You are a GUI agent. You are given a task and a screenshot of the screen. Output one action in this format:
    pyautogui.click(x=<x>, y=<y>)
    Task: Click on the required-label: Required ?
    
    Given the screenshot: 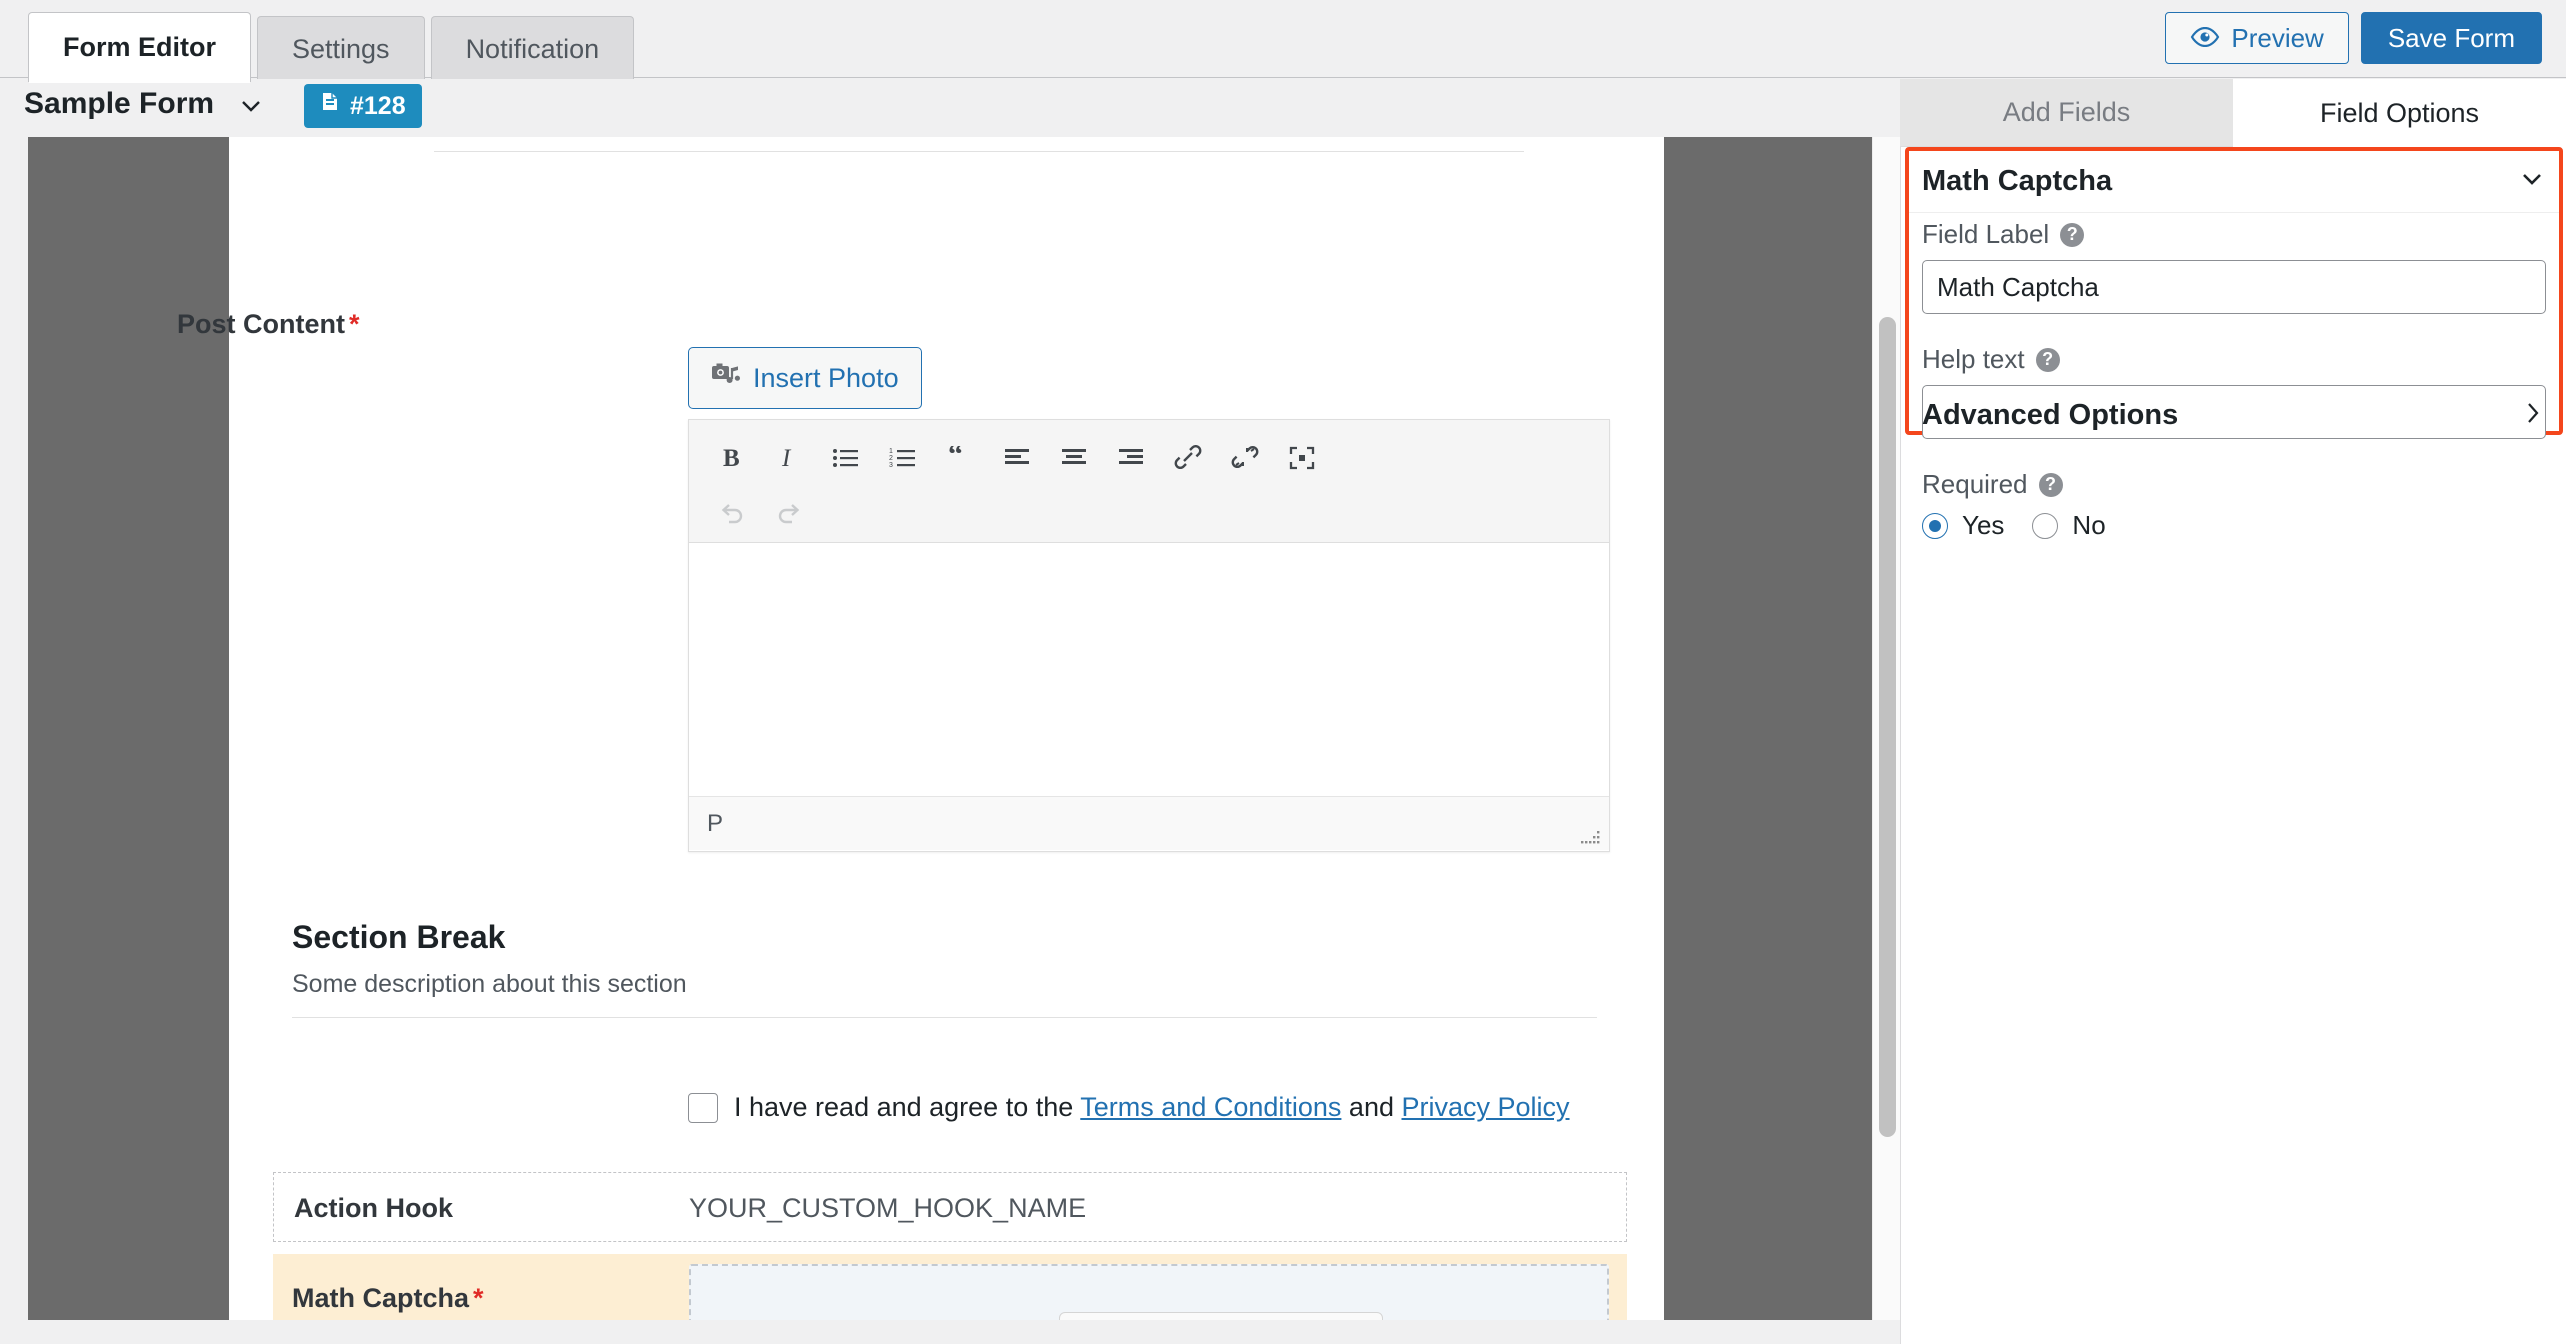 What is the action you would take?
    pyautogui.click(x=2234, y=484)
    